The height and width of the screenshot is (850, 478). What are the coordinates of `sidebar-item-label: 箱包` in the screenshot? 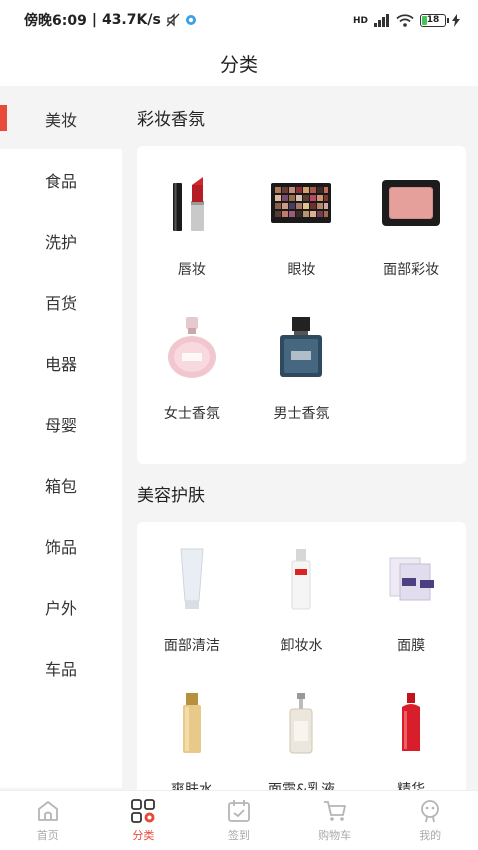 It's located at (60, 486).